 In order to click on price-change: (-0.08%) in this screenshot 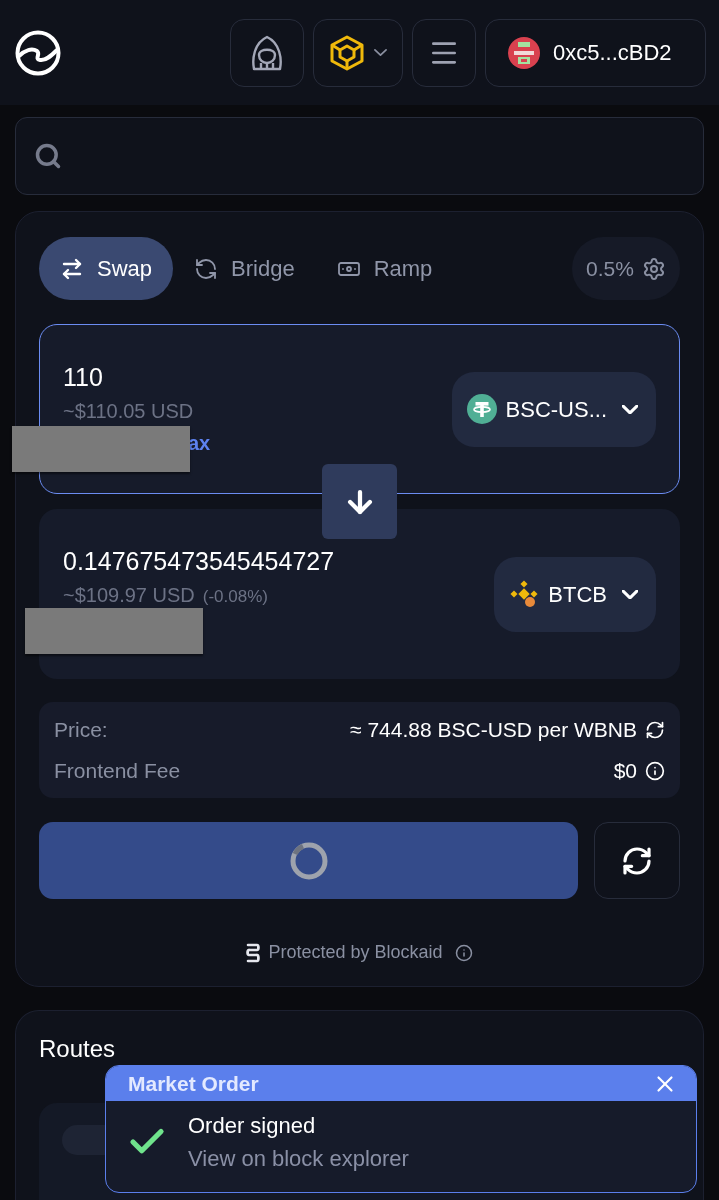, I will do `click(235, 597)`.